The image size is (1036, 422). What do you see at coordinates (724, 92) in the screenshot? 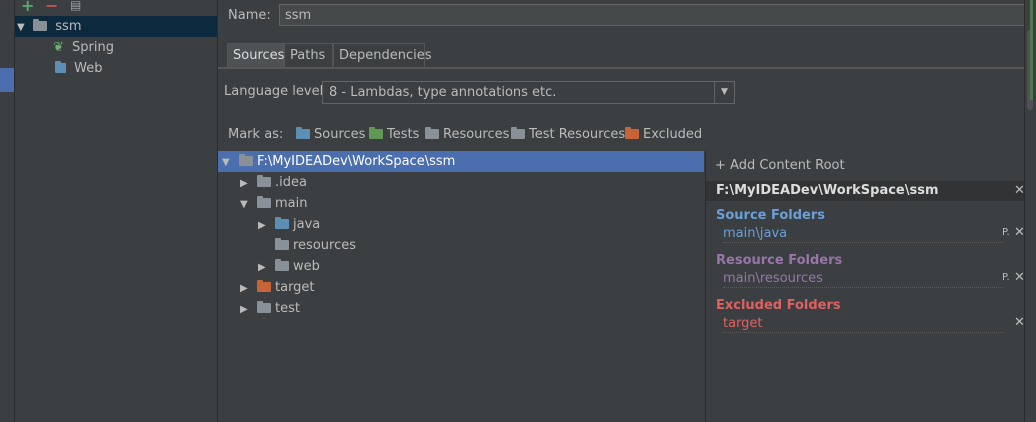
I see `chevron-down-icon: ▼` at bounding box center [724, 92].